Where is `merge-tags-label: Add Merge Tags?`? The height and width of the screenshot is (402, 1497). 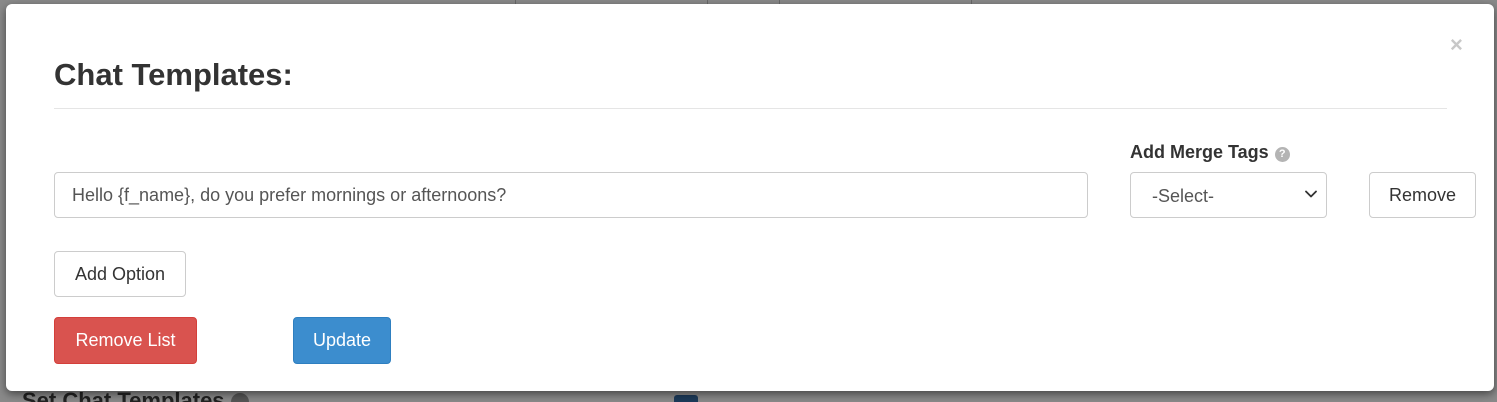
merge-tags-label: Add Merge Tags? is located at coordinates (1210, 152).